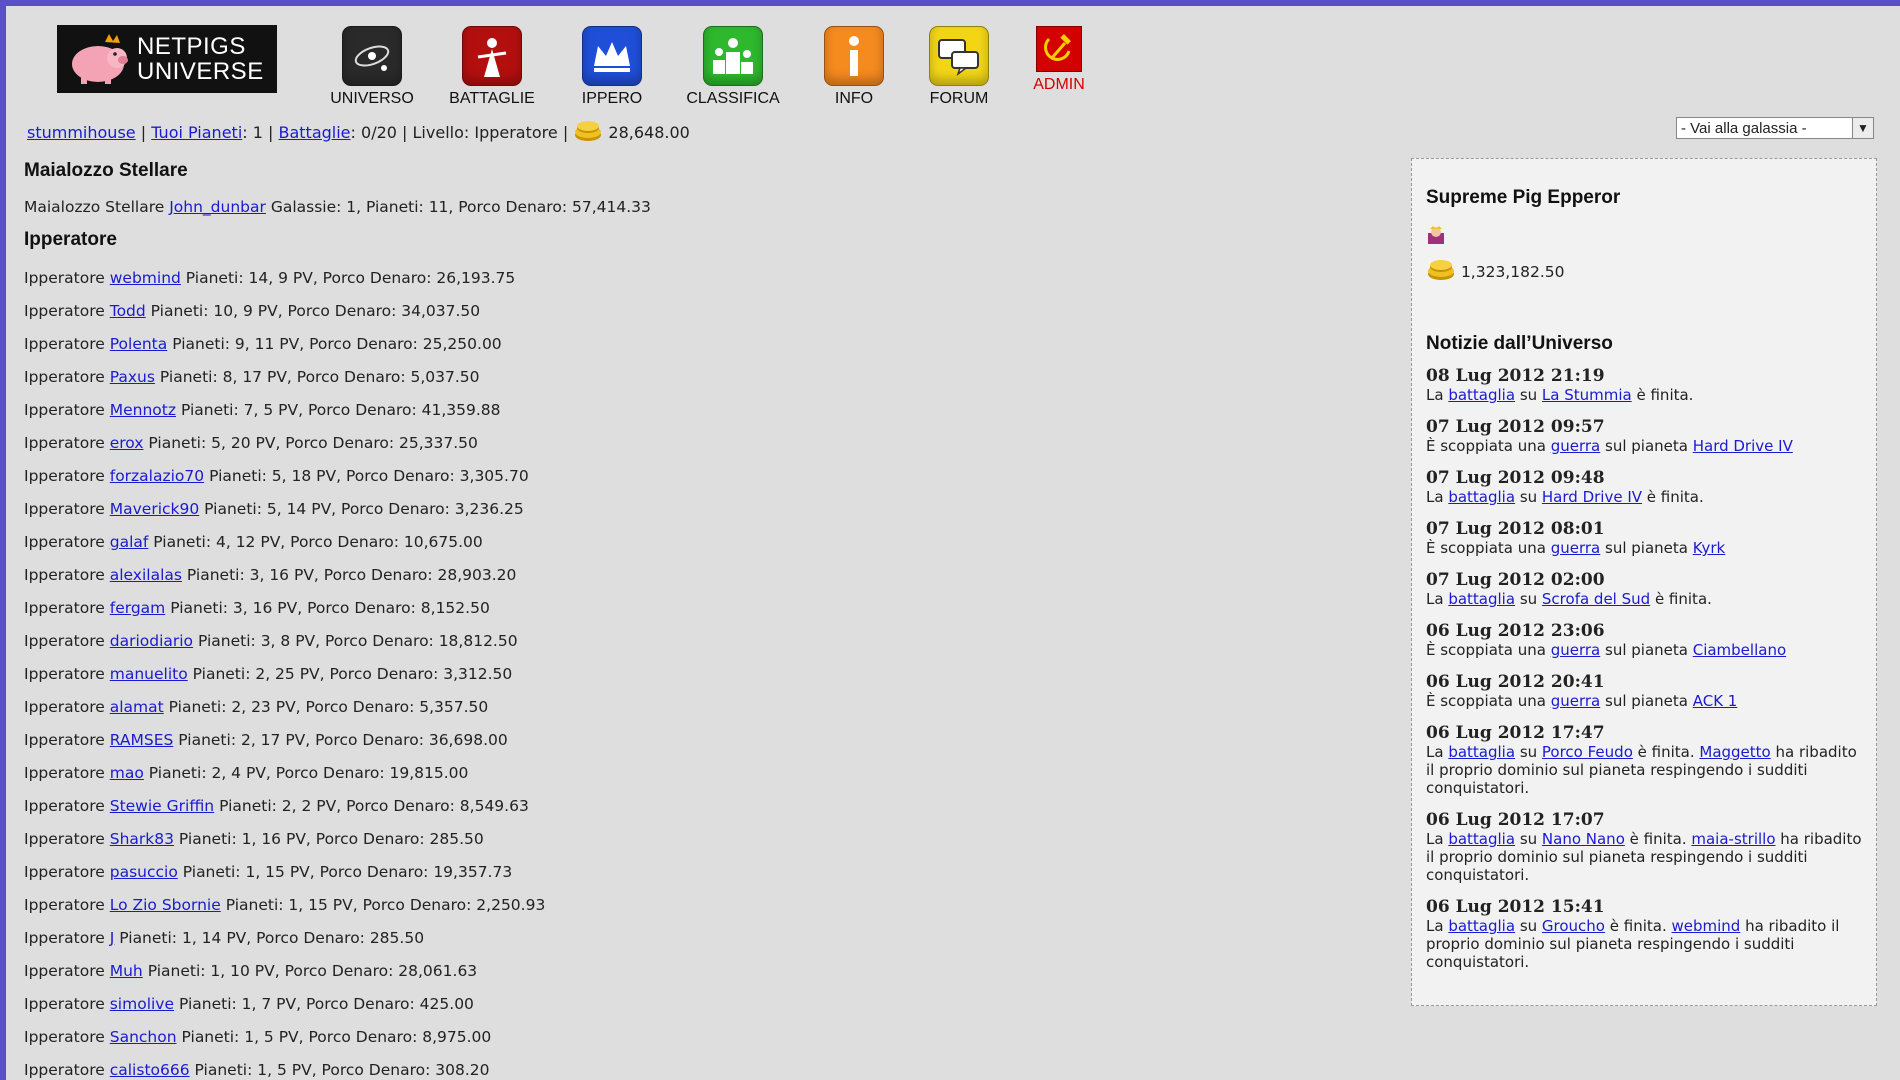 Image resolution: width=1900 pixels, height=1080 pixels. Describe the element at coordinates (139, 344) in the screenshot. I see `player-link: Polenta` at that location.